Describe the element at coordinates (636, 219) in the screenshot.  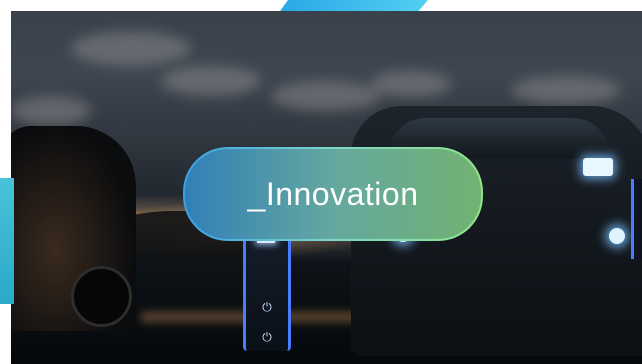
I see `charging-station-right` at that location.